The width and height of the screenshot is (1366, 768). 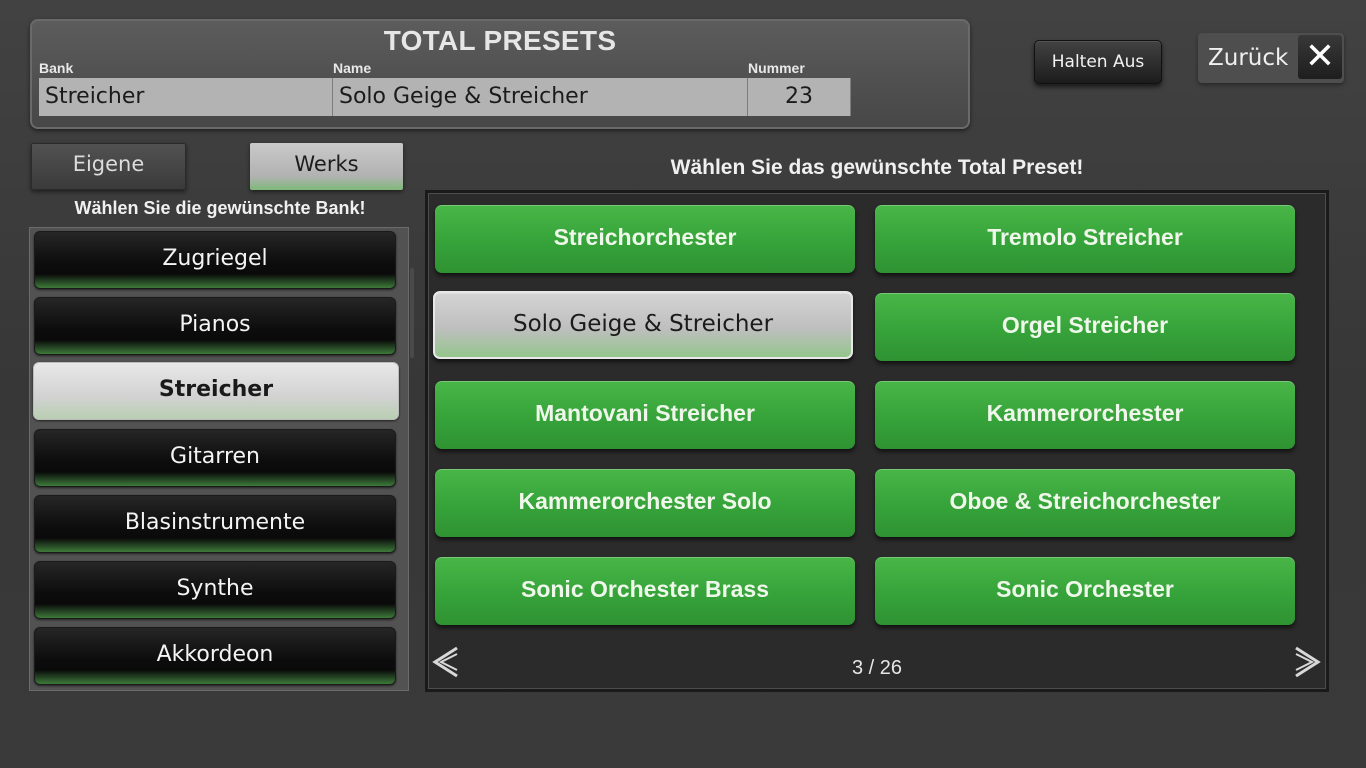 I want to click on bank-list-scrollbar, so click(x=412, y=313).